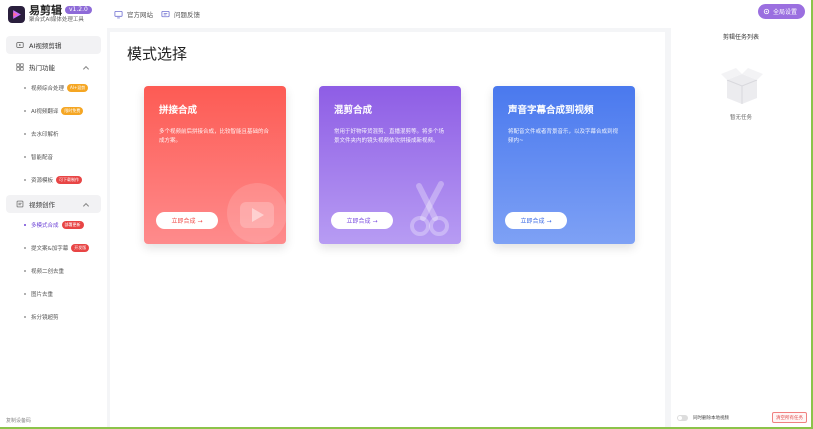 The width and height of the screenshot is (813, 429). I want to click on app-name: 易剪辑, so click(45, 10).